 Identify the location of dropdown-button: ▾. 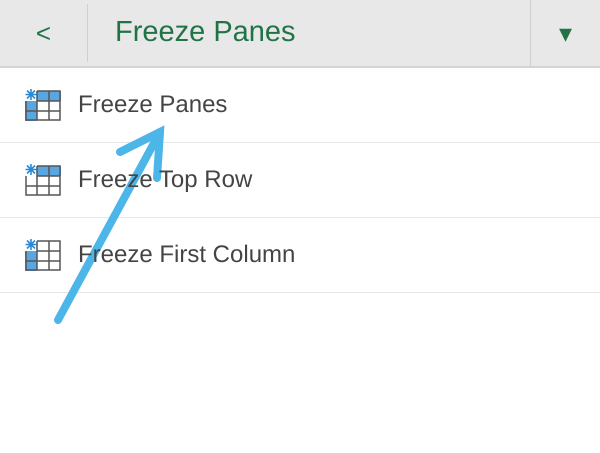
(565, 33).